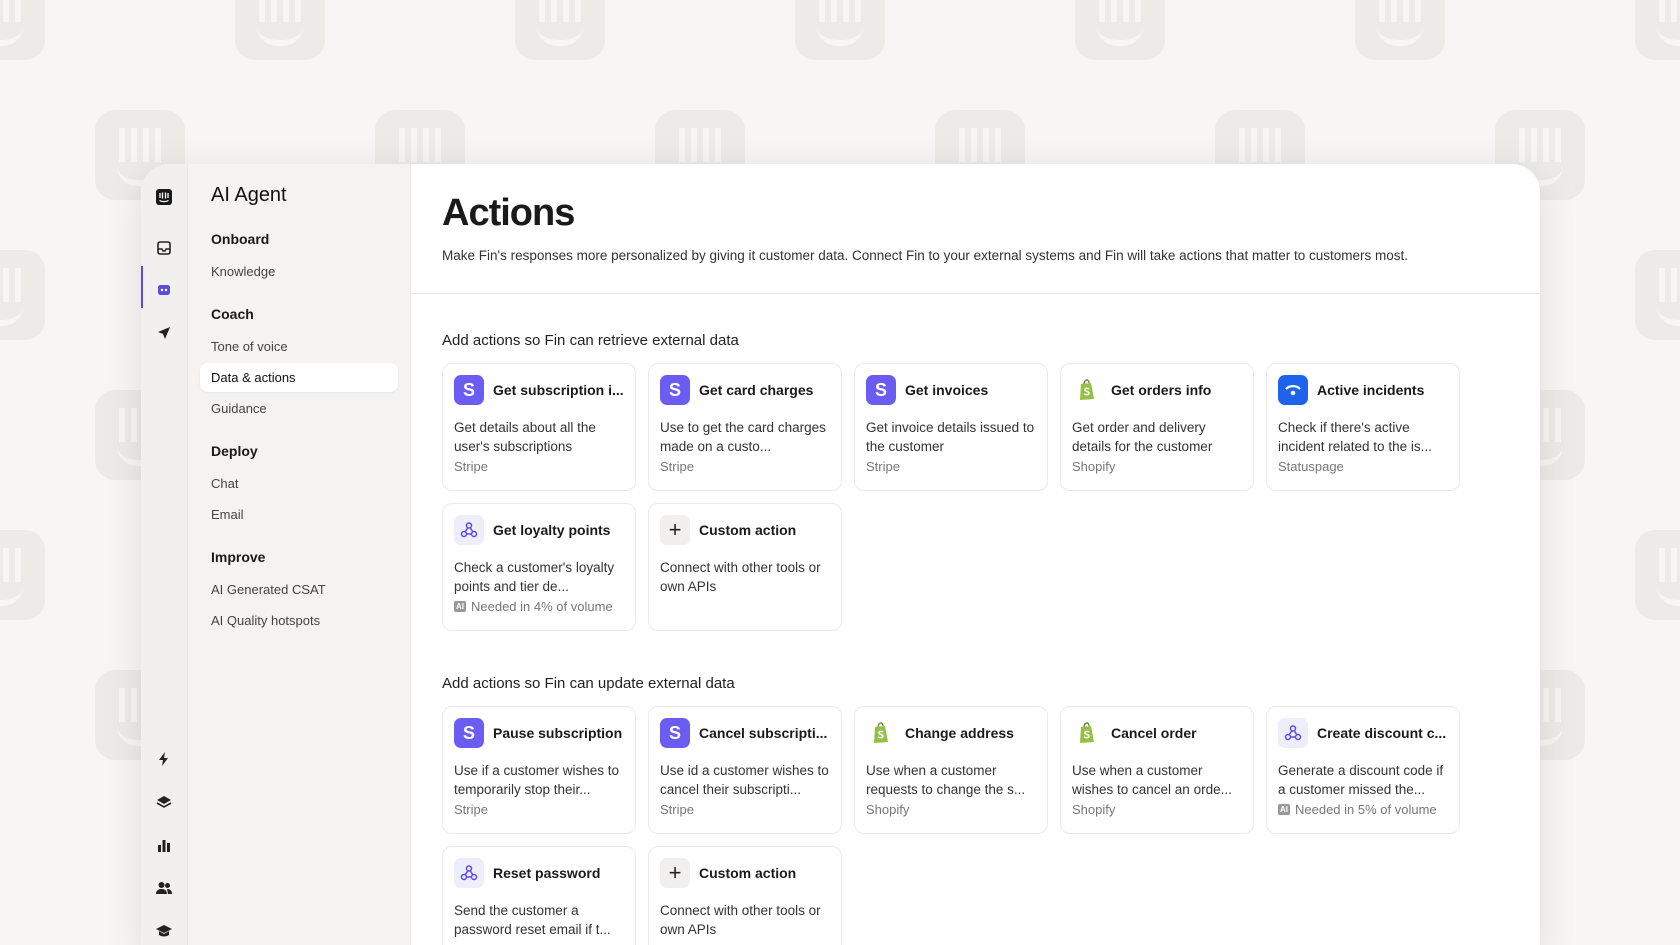 This screenshot has height=945, width=1680. Describe the element at coordinates (164, 290) in the screenshot. I see `ai-agent-icon` at that location.